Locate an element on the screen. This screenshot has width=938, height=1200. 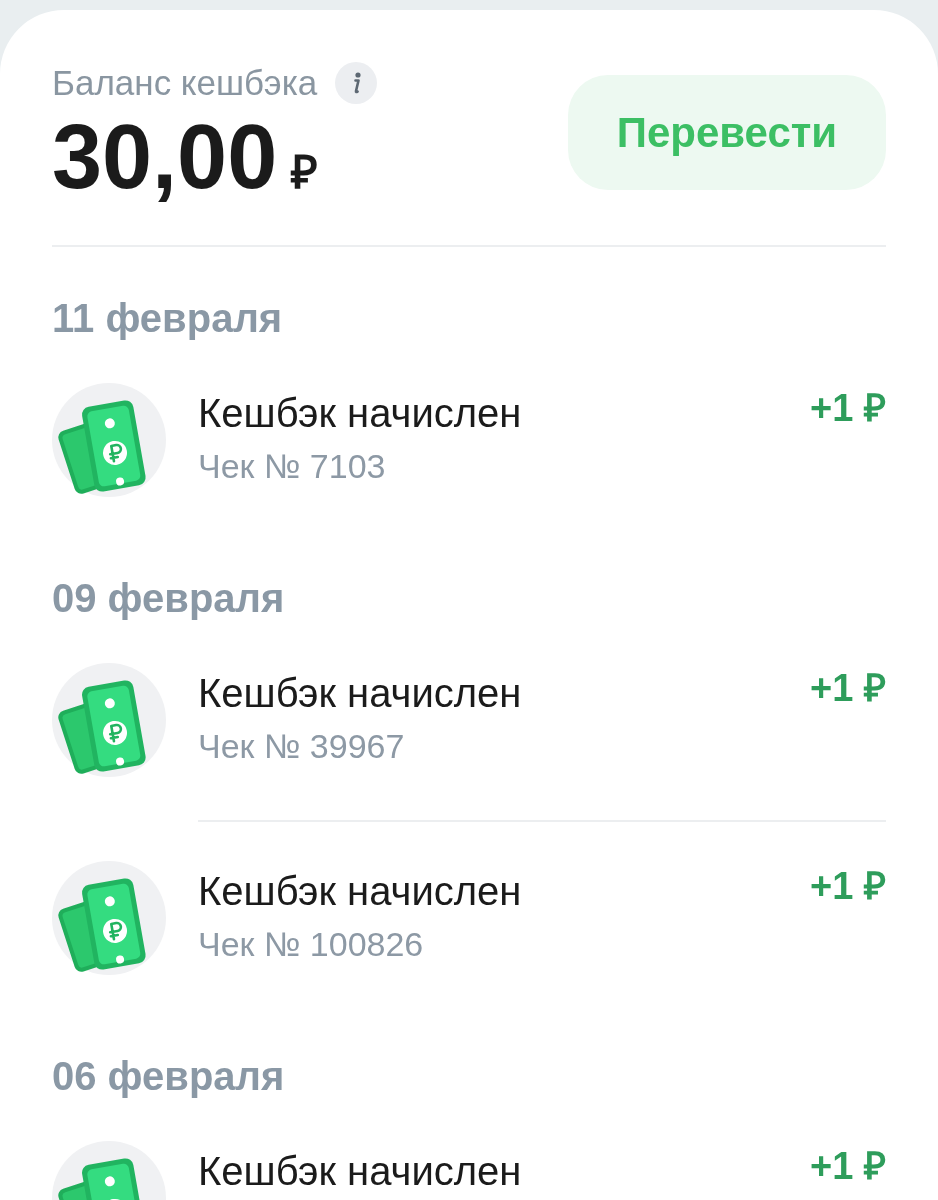
receipt-number: Чек № 100826 is located at coordinates (311, 944).